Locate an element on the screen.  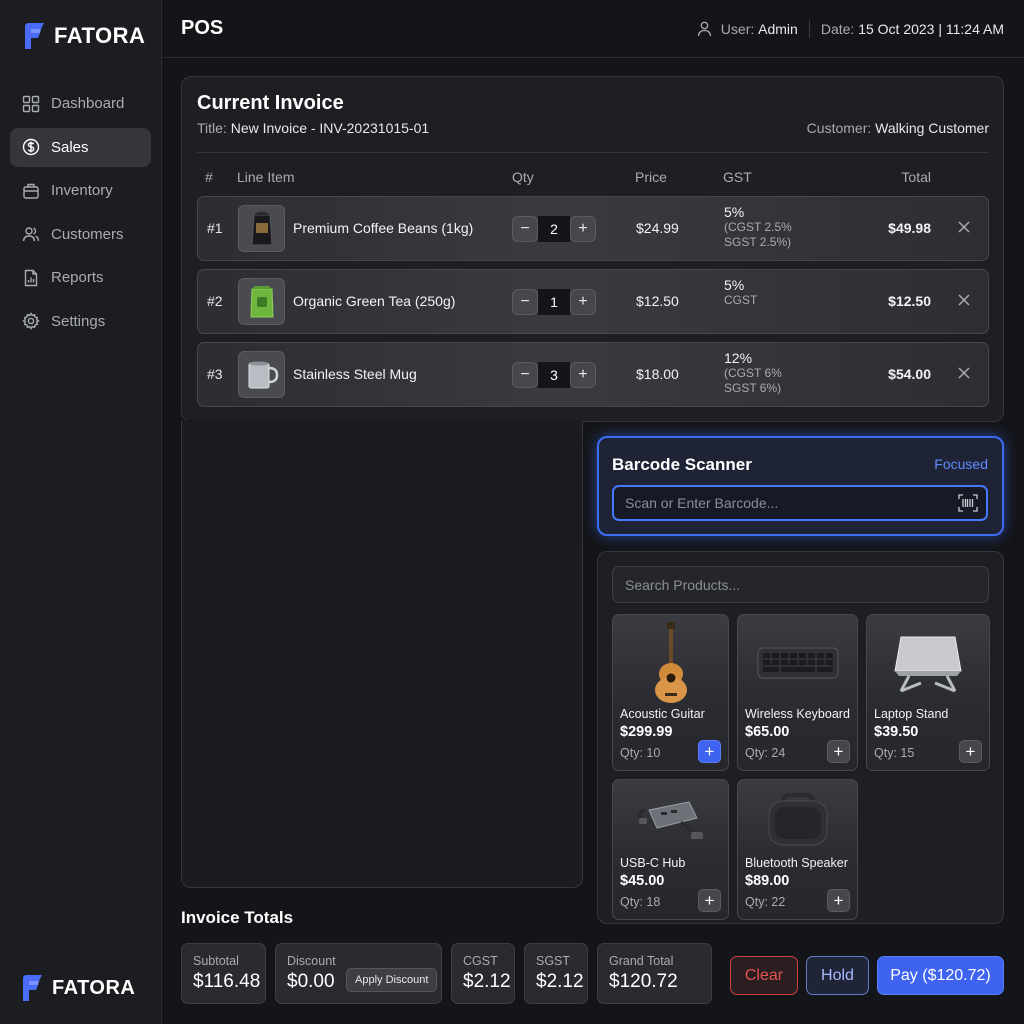
product-stock: Qty: 22 is located at coordinates (765, 902).